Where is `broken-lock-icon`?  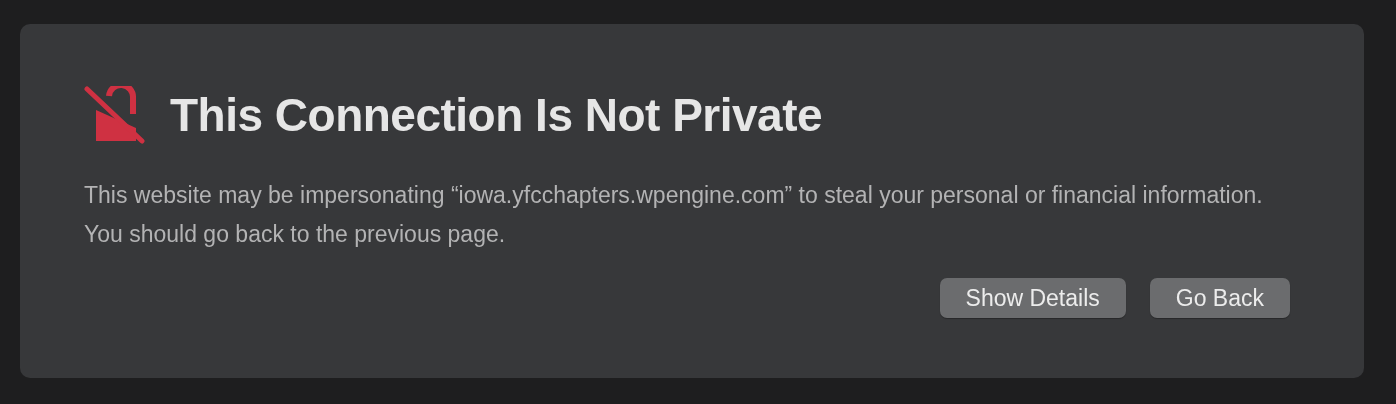
broken-lock-icon is located at coordinates (115, 115).